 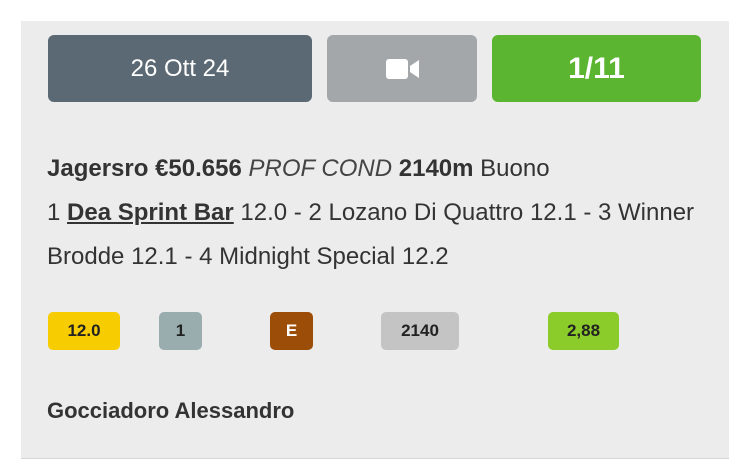 I want to click on result-time: 12.2, so click(x=425, y=256).